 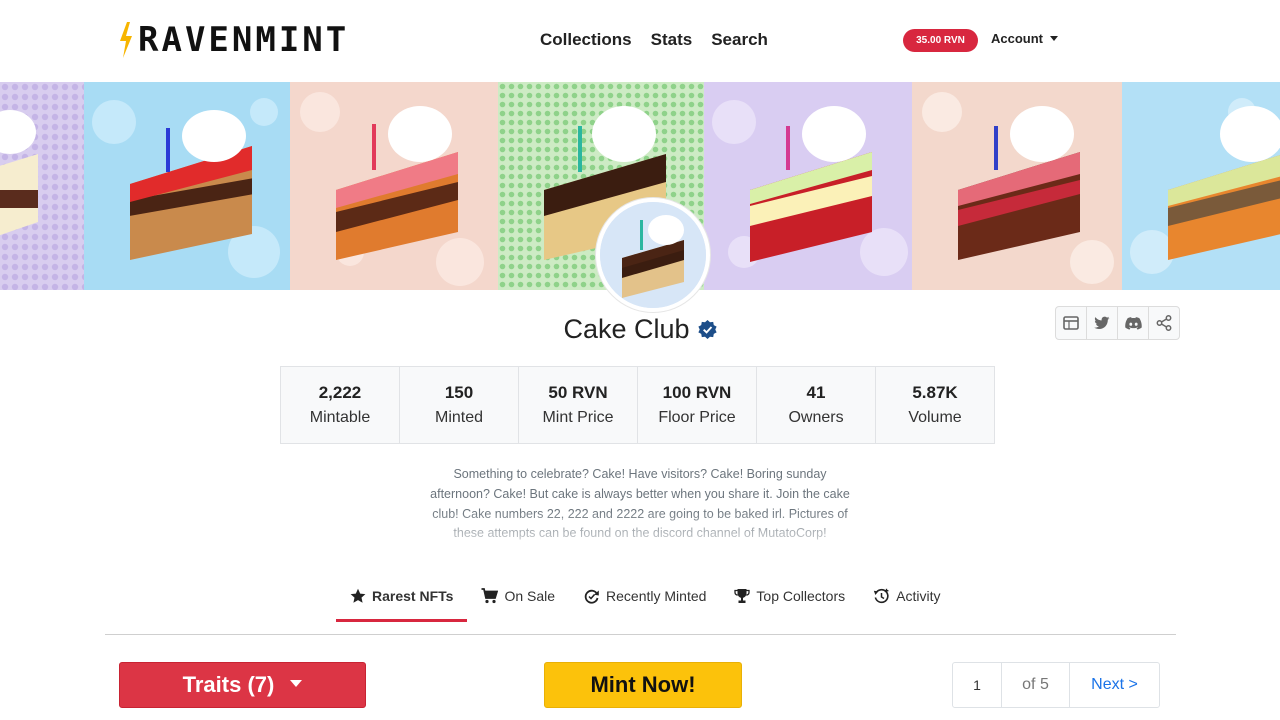 What do you see at coordinates (935, 392) in the screenshot?
I see `stat-value: 5.87K` at bounding box center [935, 392].